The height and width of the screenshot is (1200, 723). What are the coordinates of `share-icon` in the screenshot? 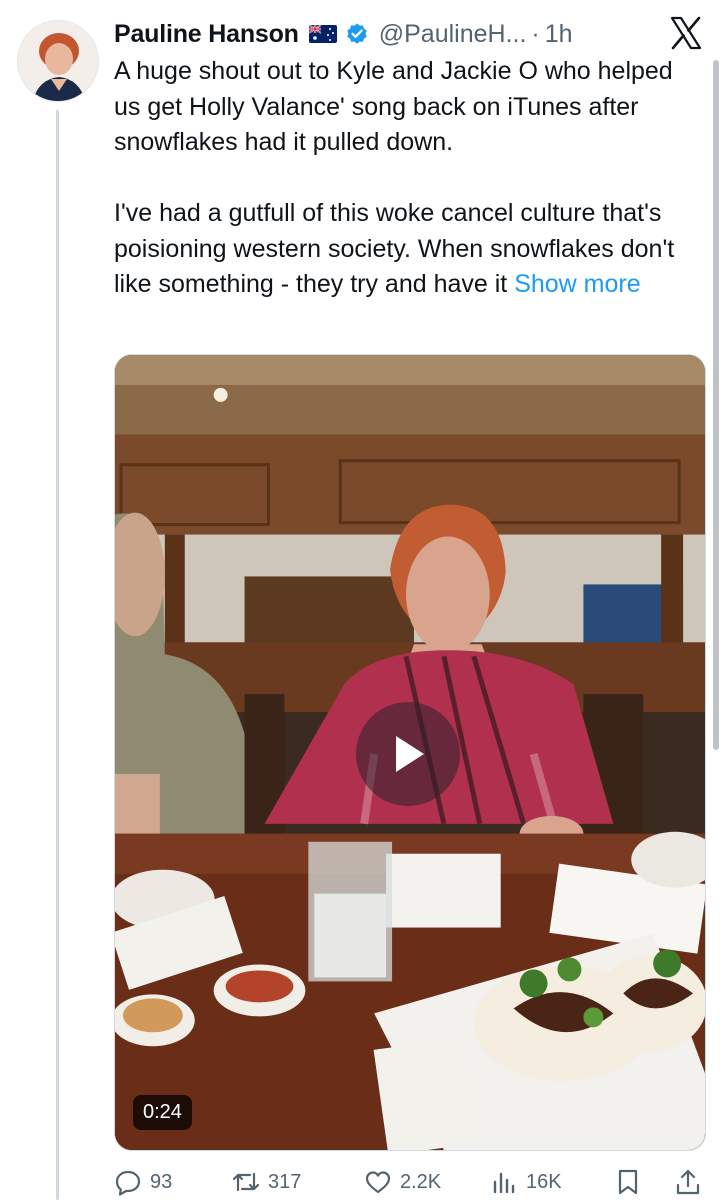 It's located at (688, 1182).